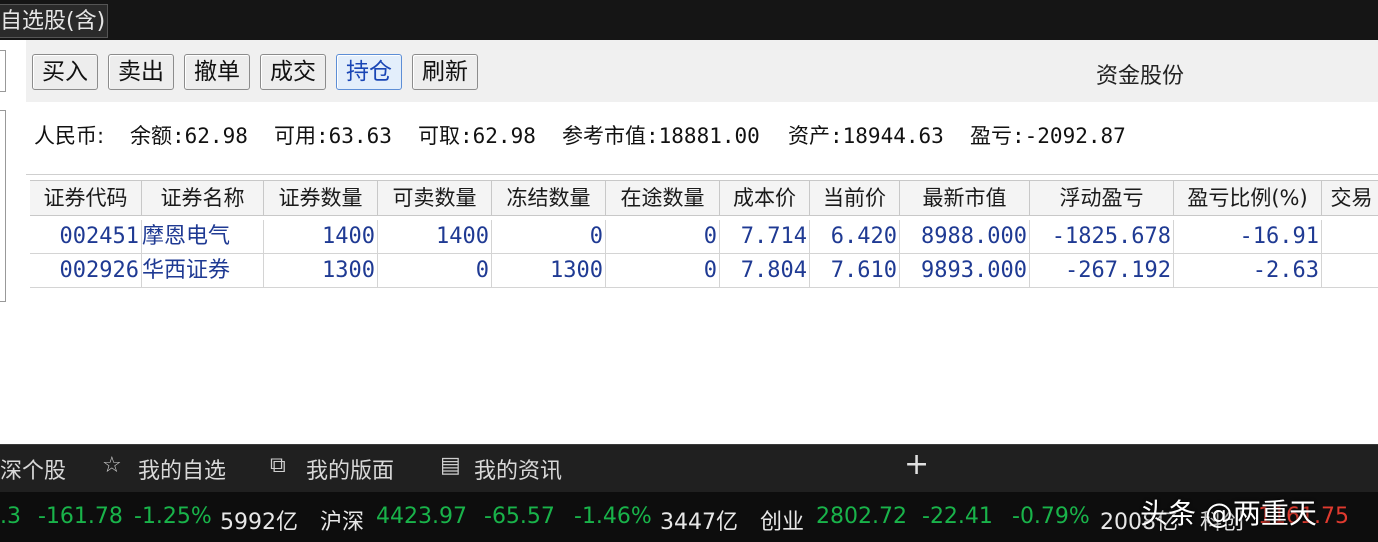 This screenshot has width=1378, height=542. I want to click on balance-value: 余额:62.98, so click(189, 136).